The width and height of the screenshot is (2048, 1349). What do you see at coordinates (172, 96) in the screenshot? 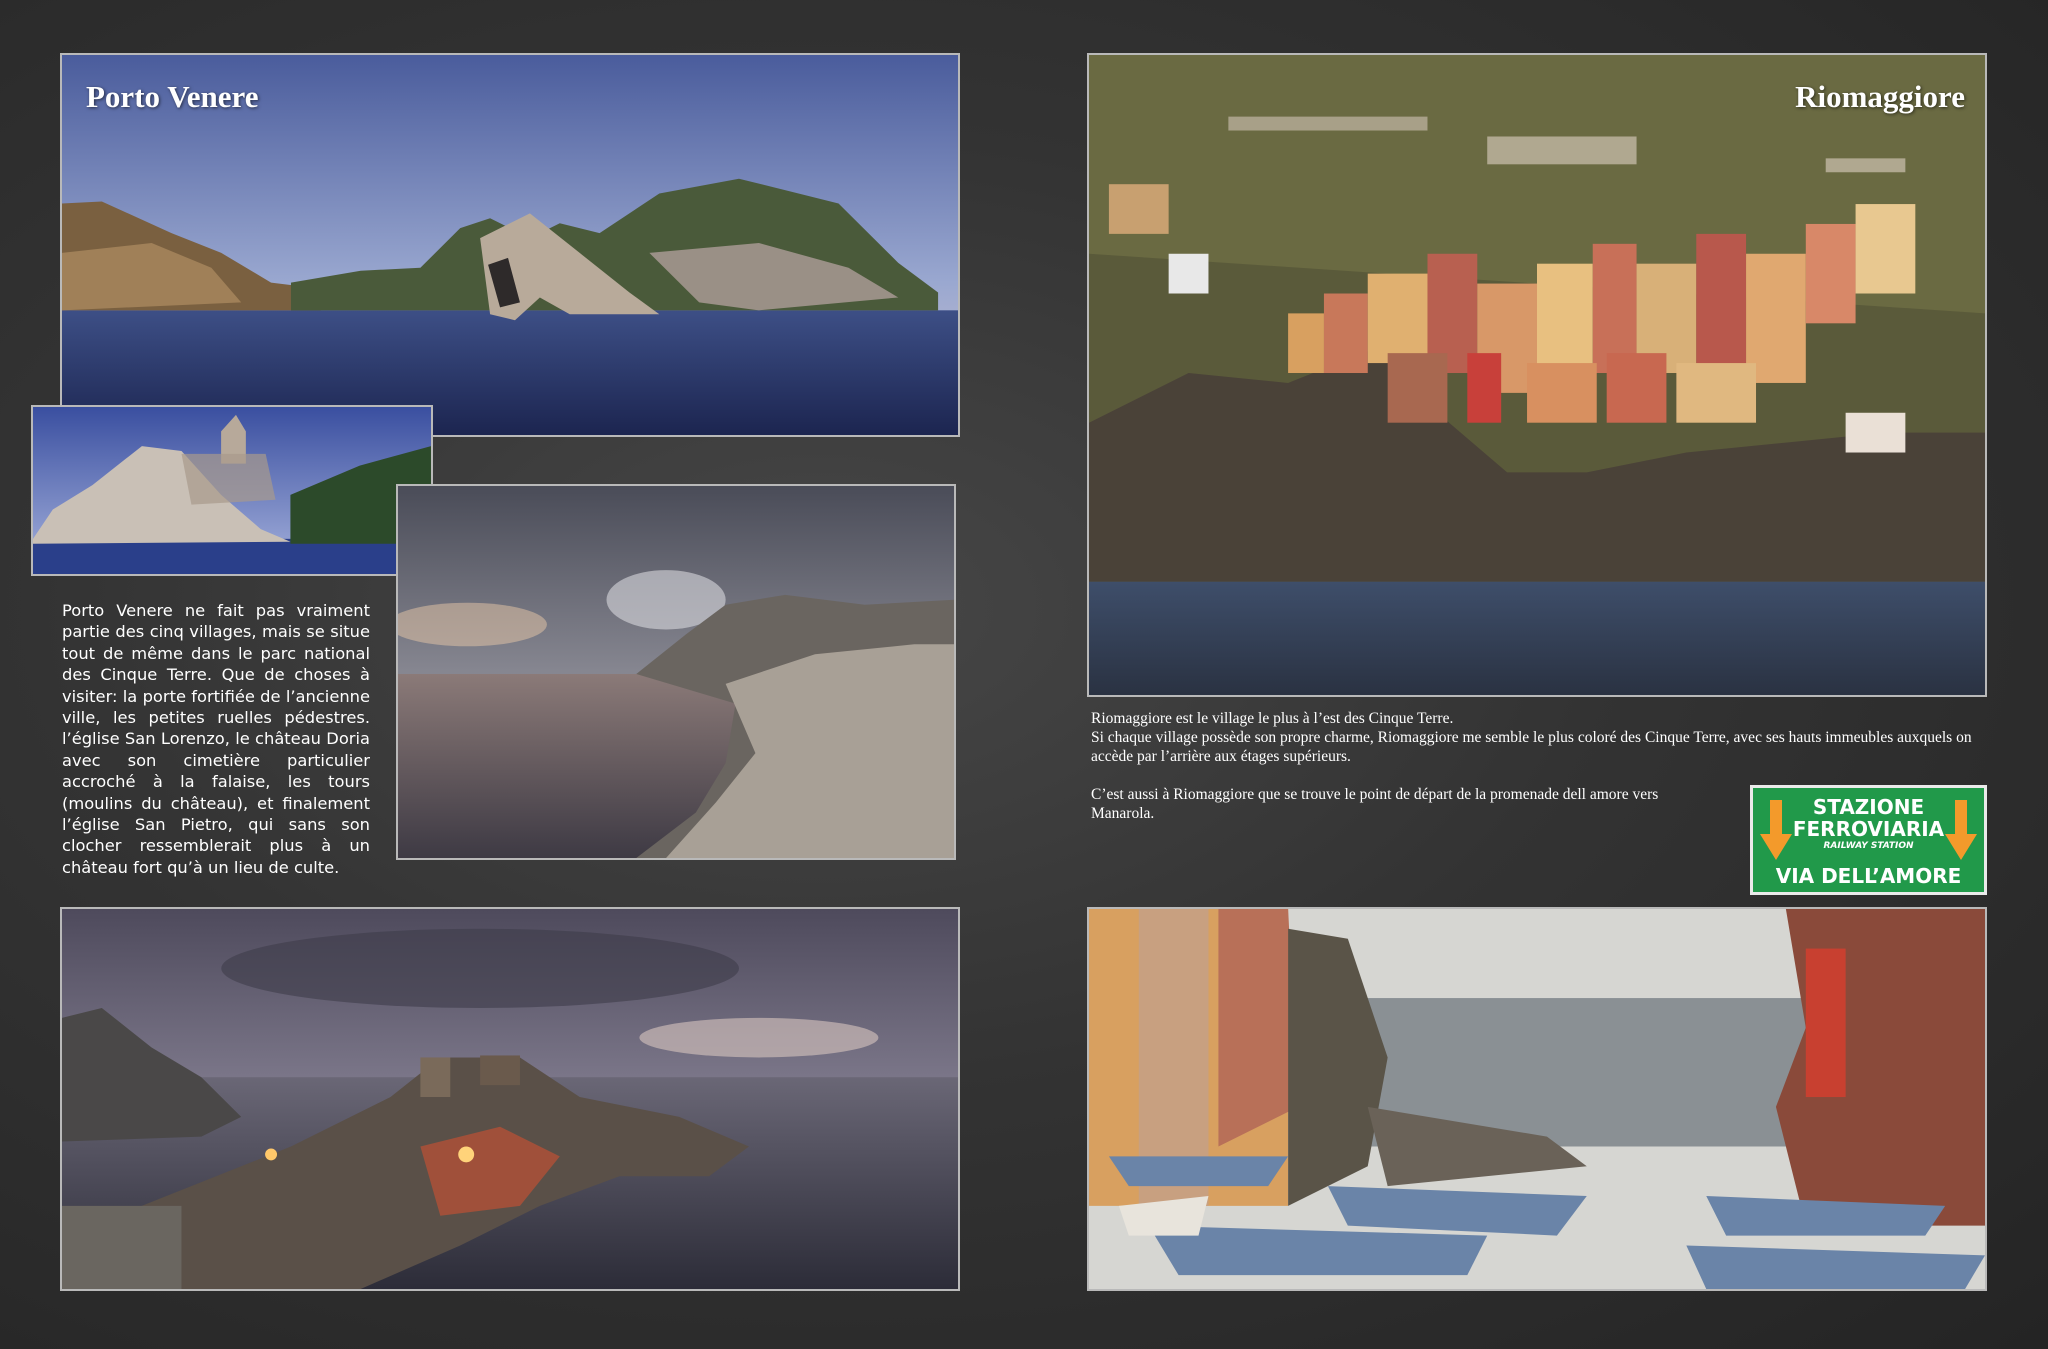
I see `porto-venere-title: Porto Venere` at bounding box center [172, 96].